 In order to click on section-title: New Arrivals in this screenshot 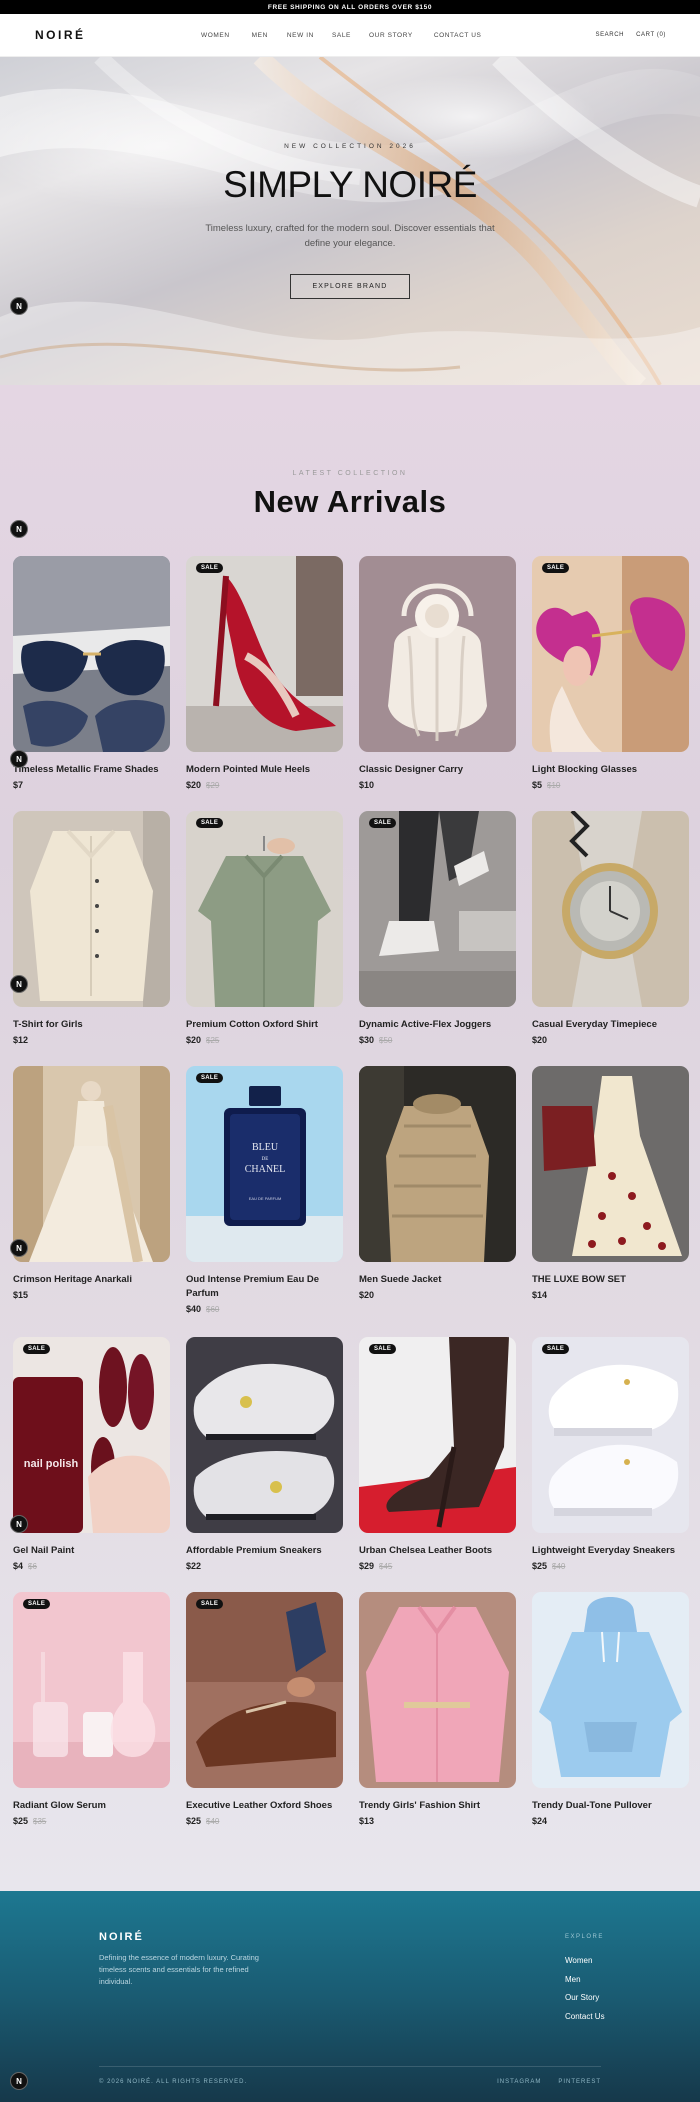, I will do `click(350, 501)`.